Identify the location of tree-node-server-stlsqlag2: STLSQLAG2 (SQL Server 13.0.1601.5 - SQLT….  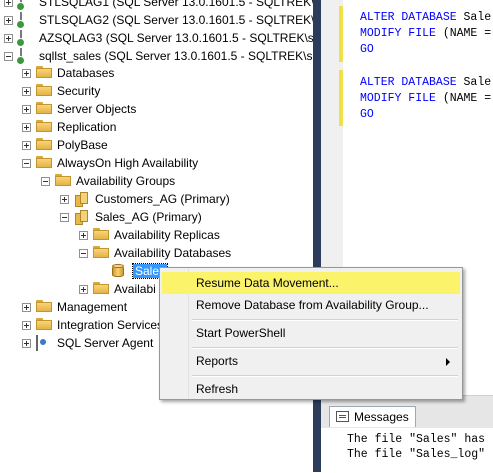
(158, 20).